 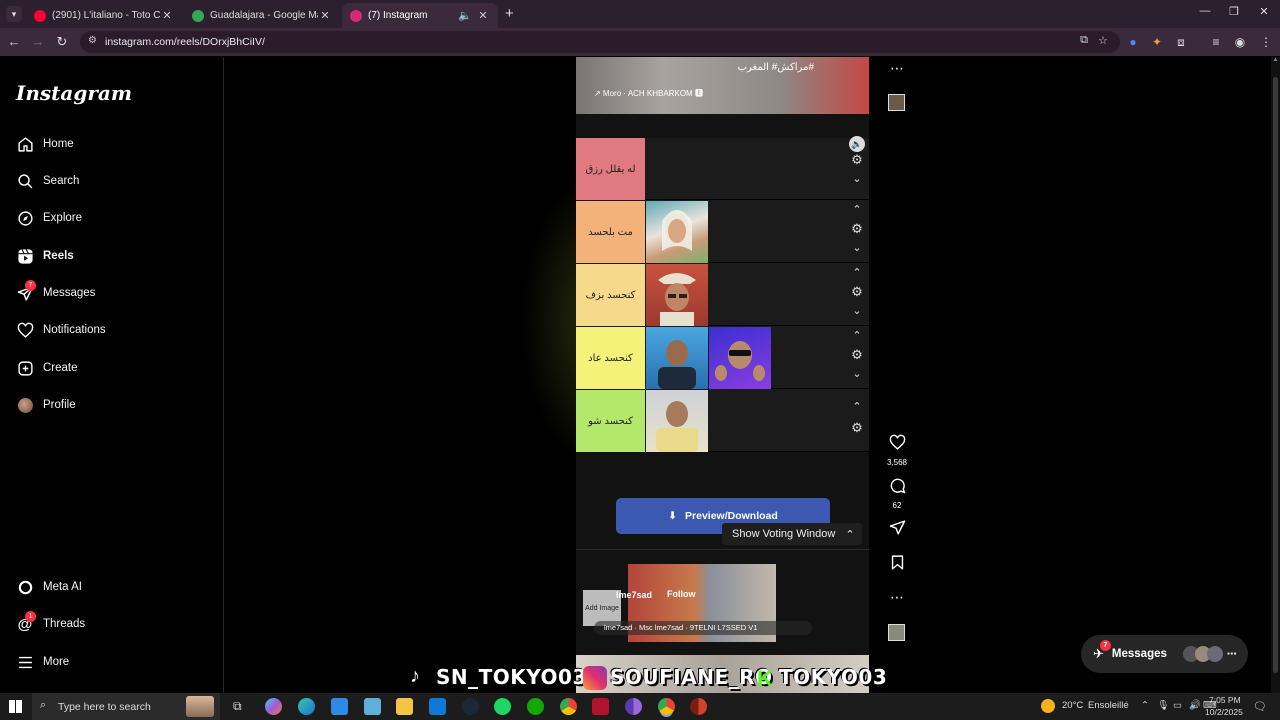 I want to click on address-bar: ⚙ instagram.com/reels/DOrxjBhCiIV/ ⧉ ☆, so click(x=600, y=42).